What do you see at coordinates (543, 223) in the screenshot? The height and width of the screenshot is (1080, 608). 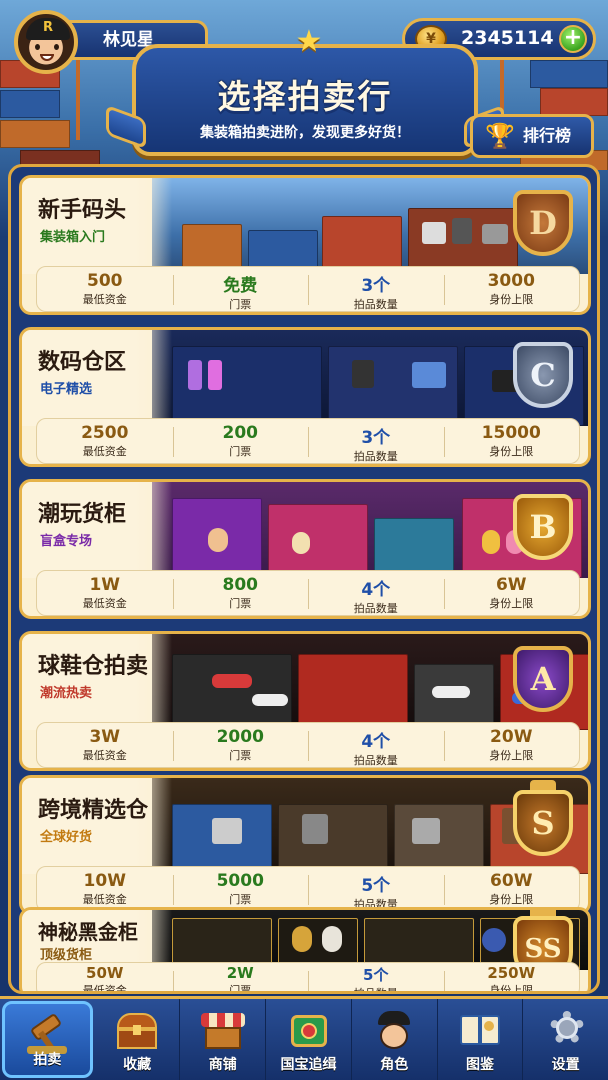 I see `grade-letter: D` at bounding box center [543, 223].